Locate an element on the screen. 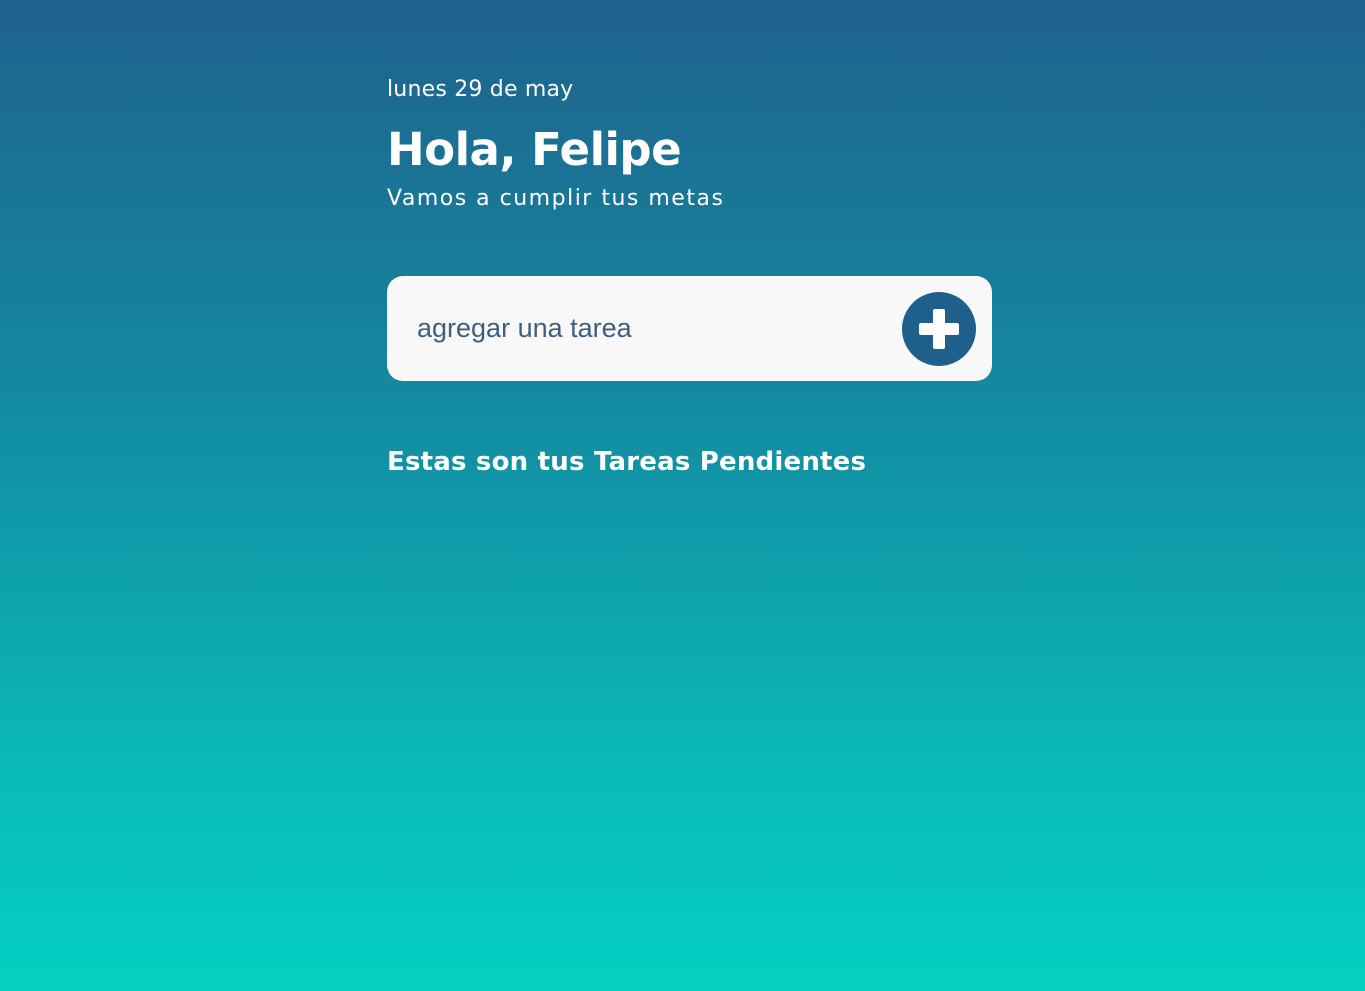 Image resolution: width=1365 pixels, height=991 pixels. plus-icon is located at coordinates (939, 328).